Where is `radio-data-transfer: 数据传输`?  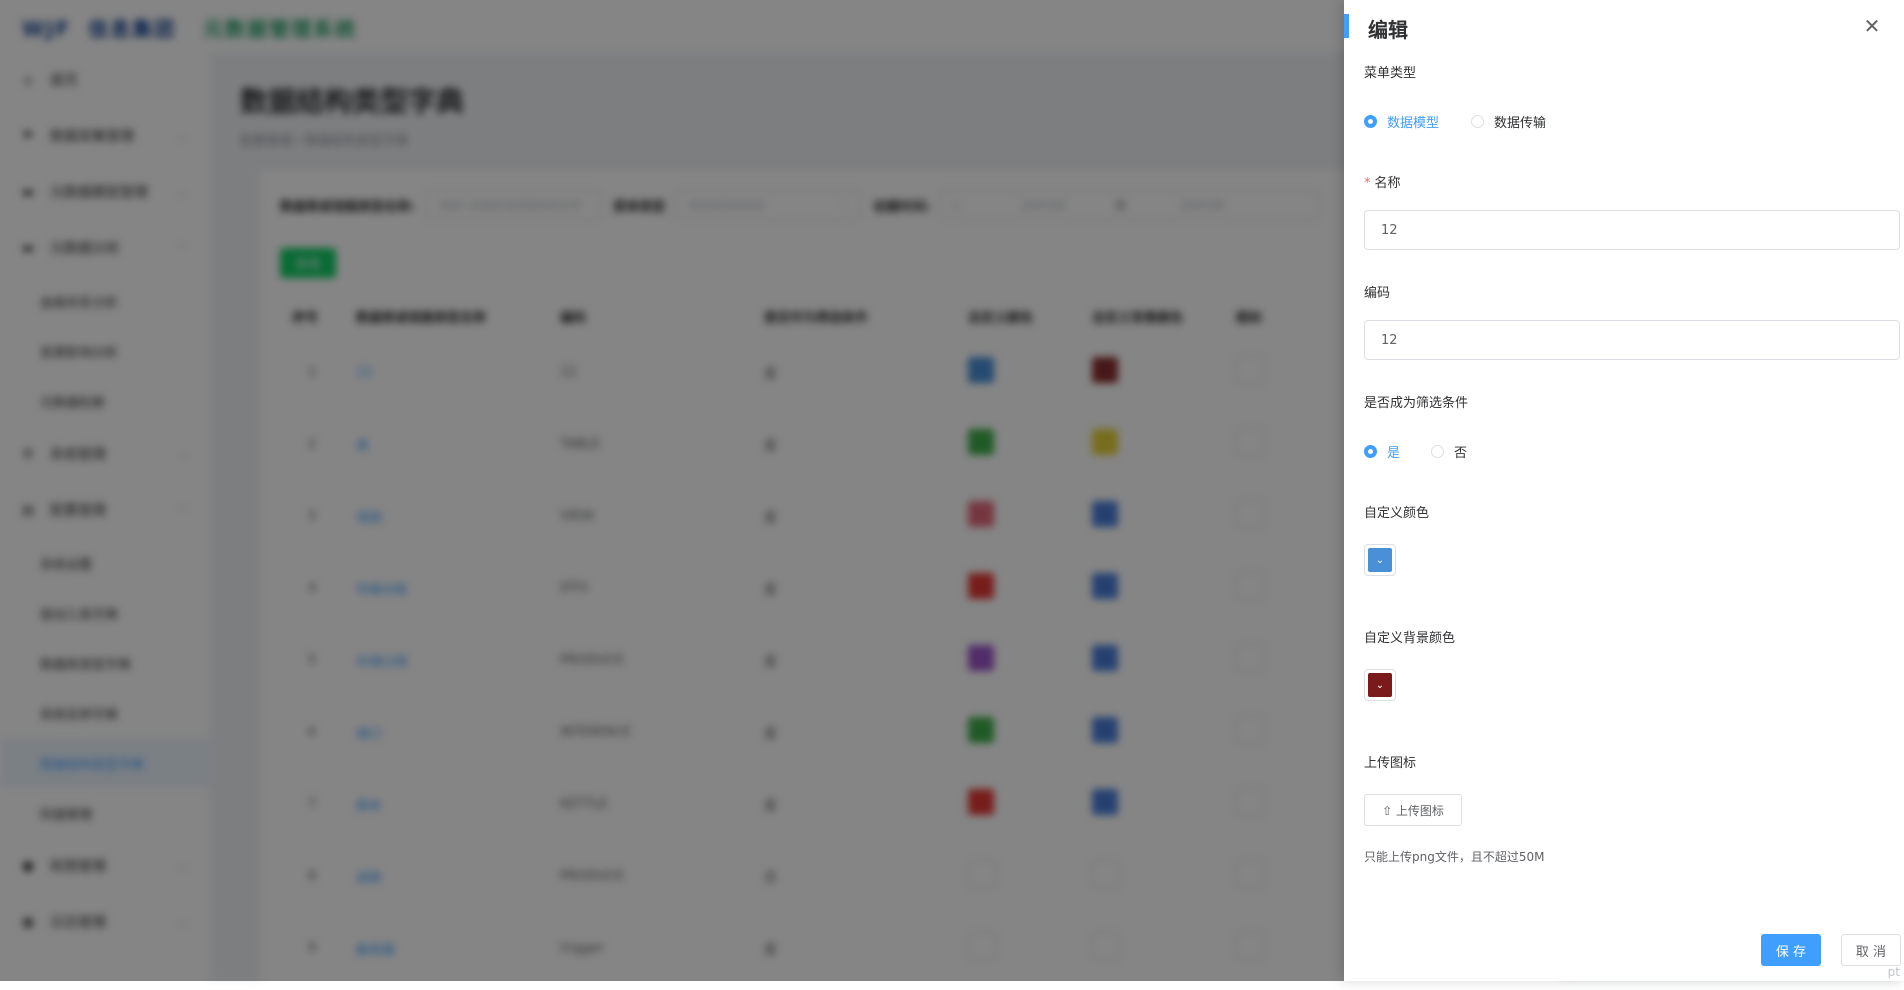
radio-data-transfer: 数据传输 is located at coordinates (1508, 121).